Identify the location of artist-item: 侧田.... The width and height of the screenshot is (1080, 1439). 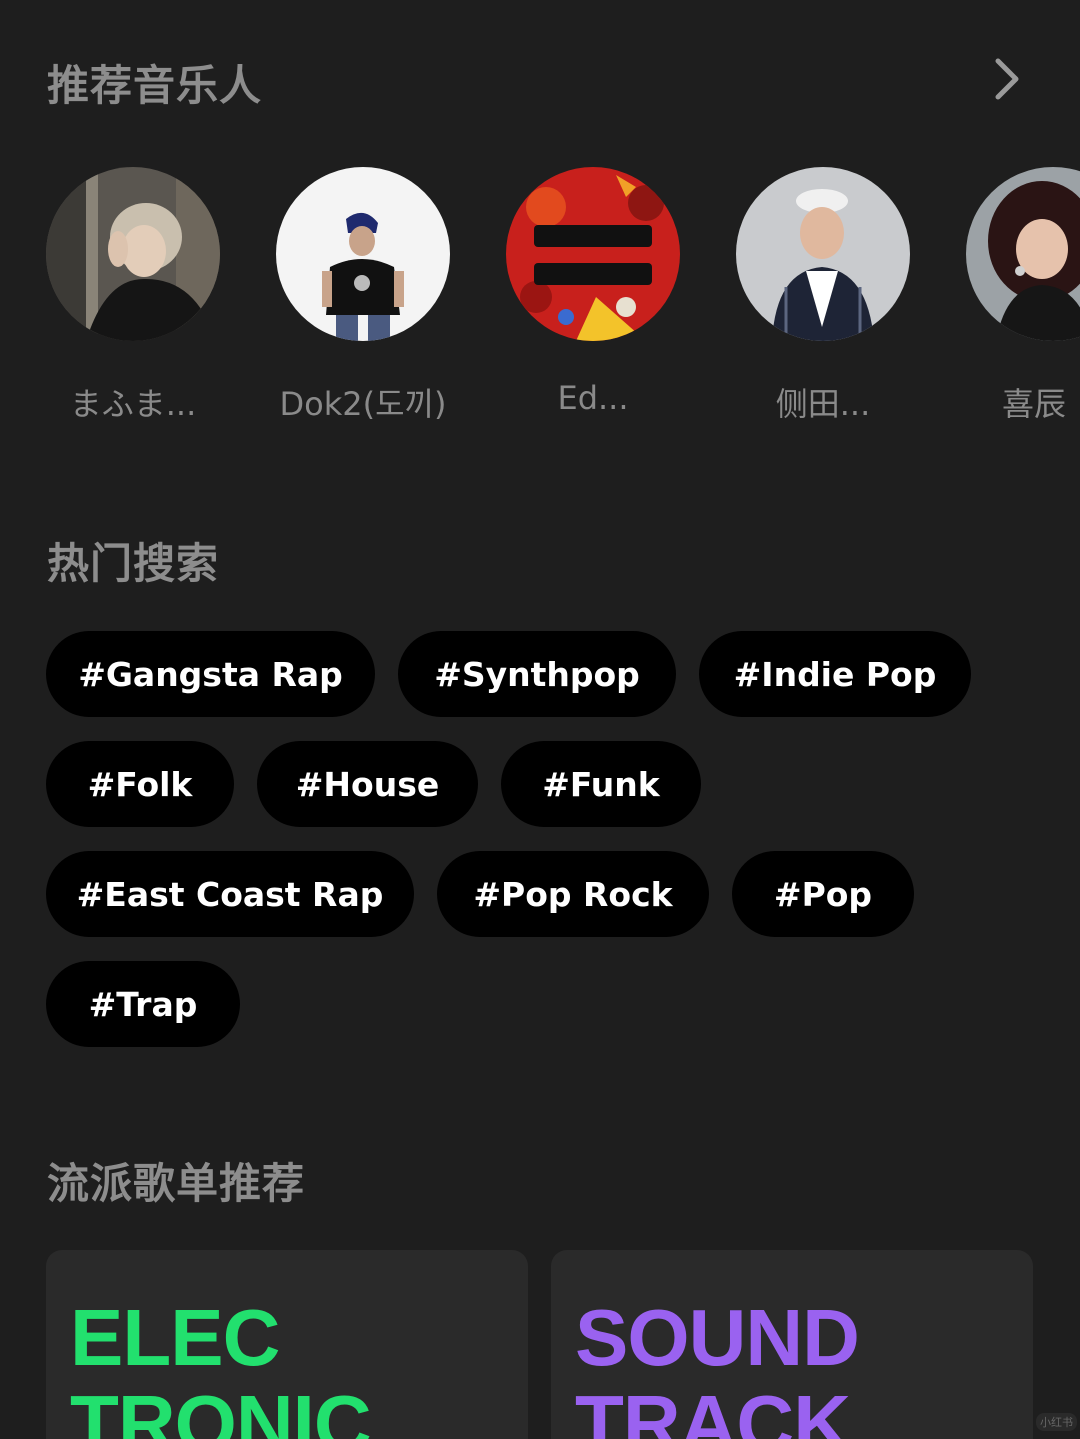
(823, 297).